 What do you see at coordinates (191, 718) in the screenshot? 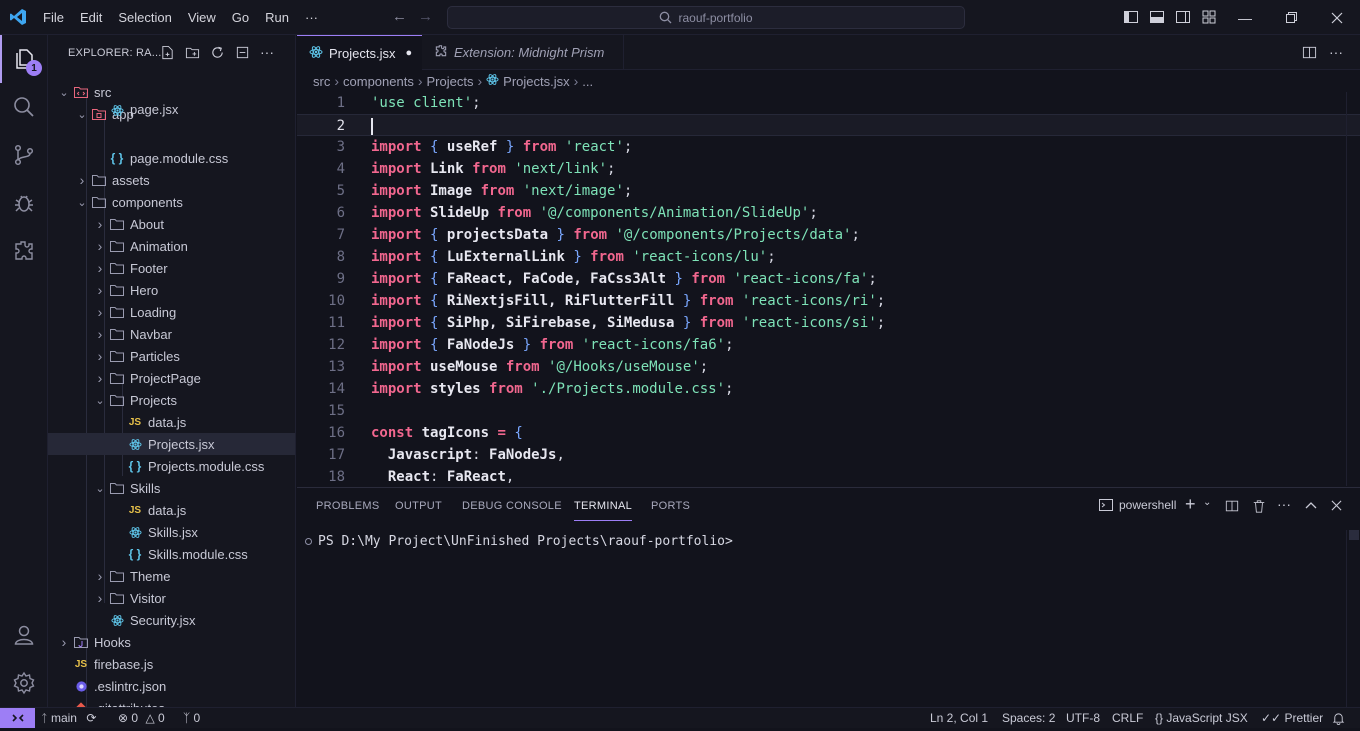
I see `ports-status: ᛉ 0` at bounding box center [191, 718].